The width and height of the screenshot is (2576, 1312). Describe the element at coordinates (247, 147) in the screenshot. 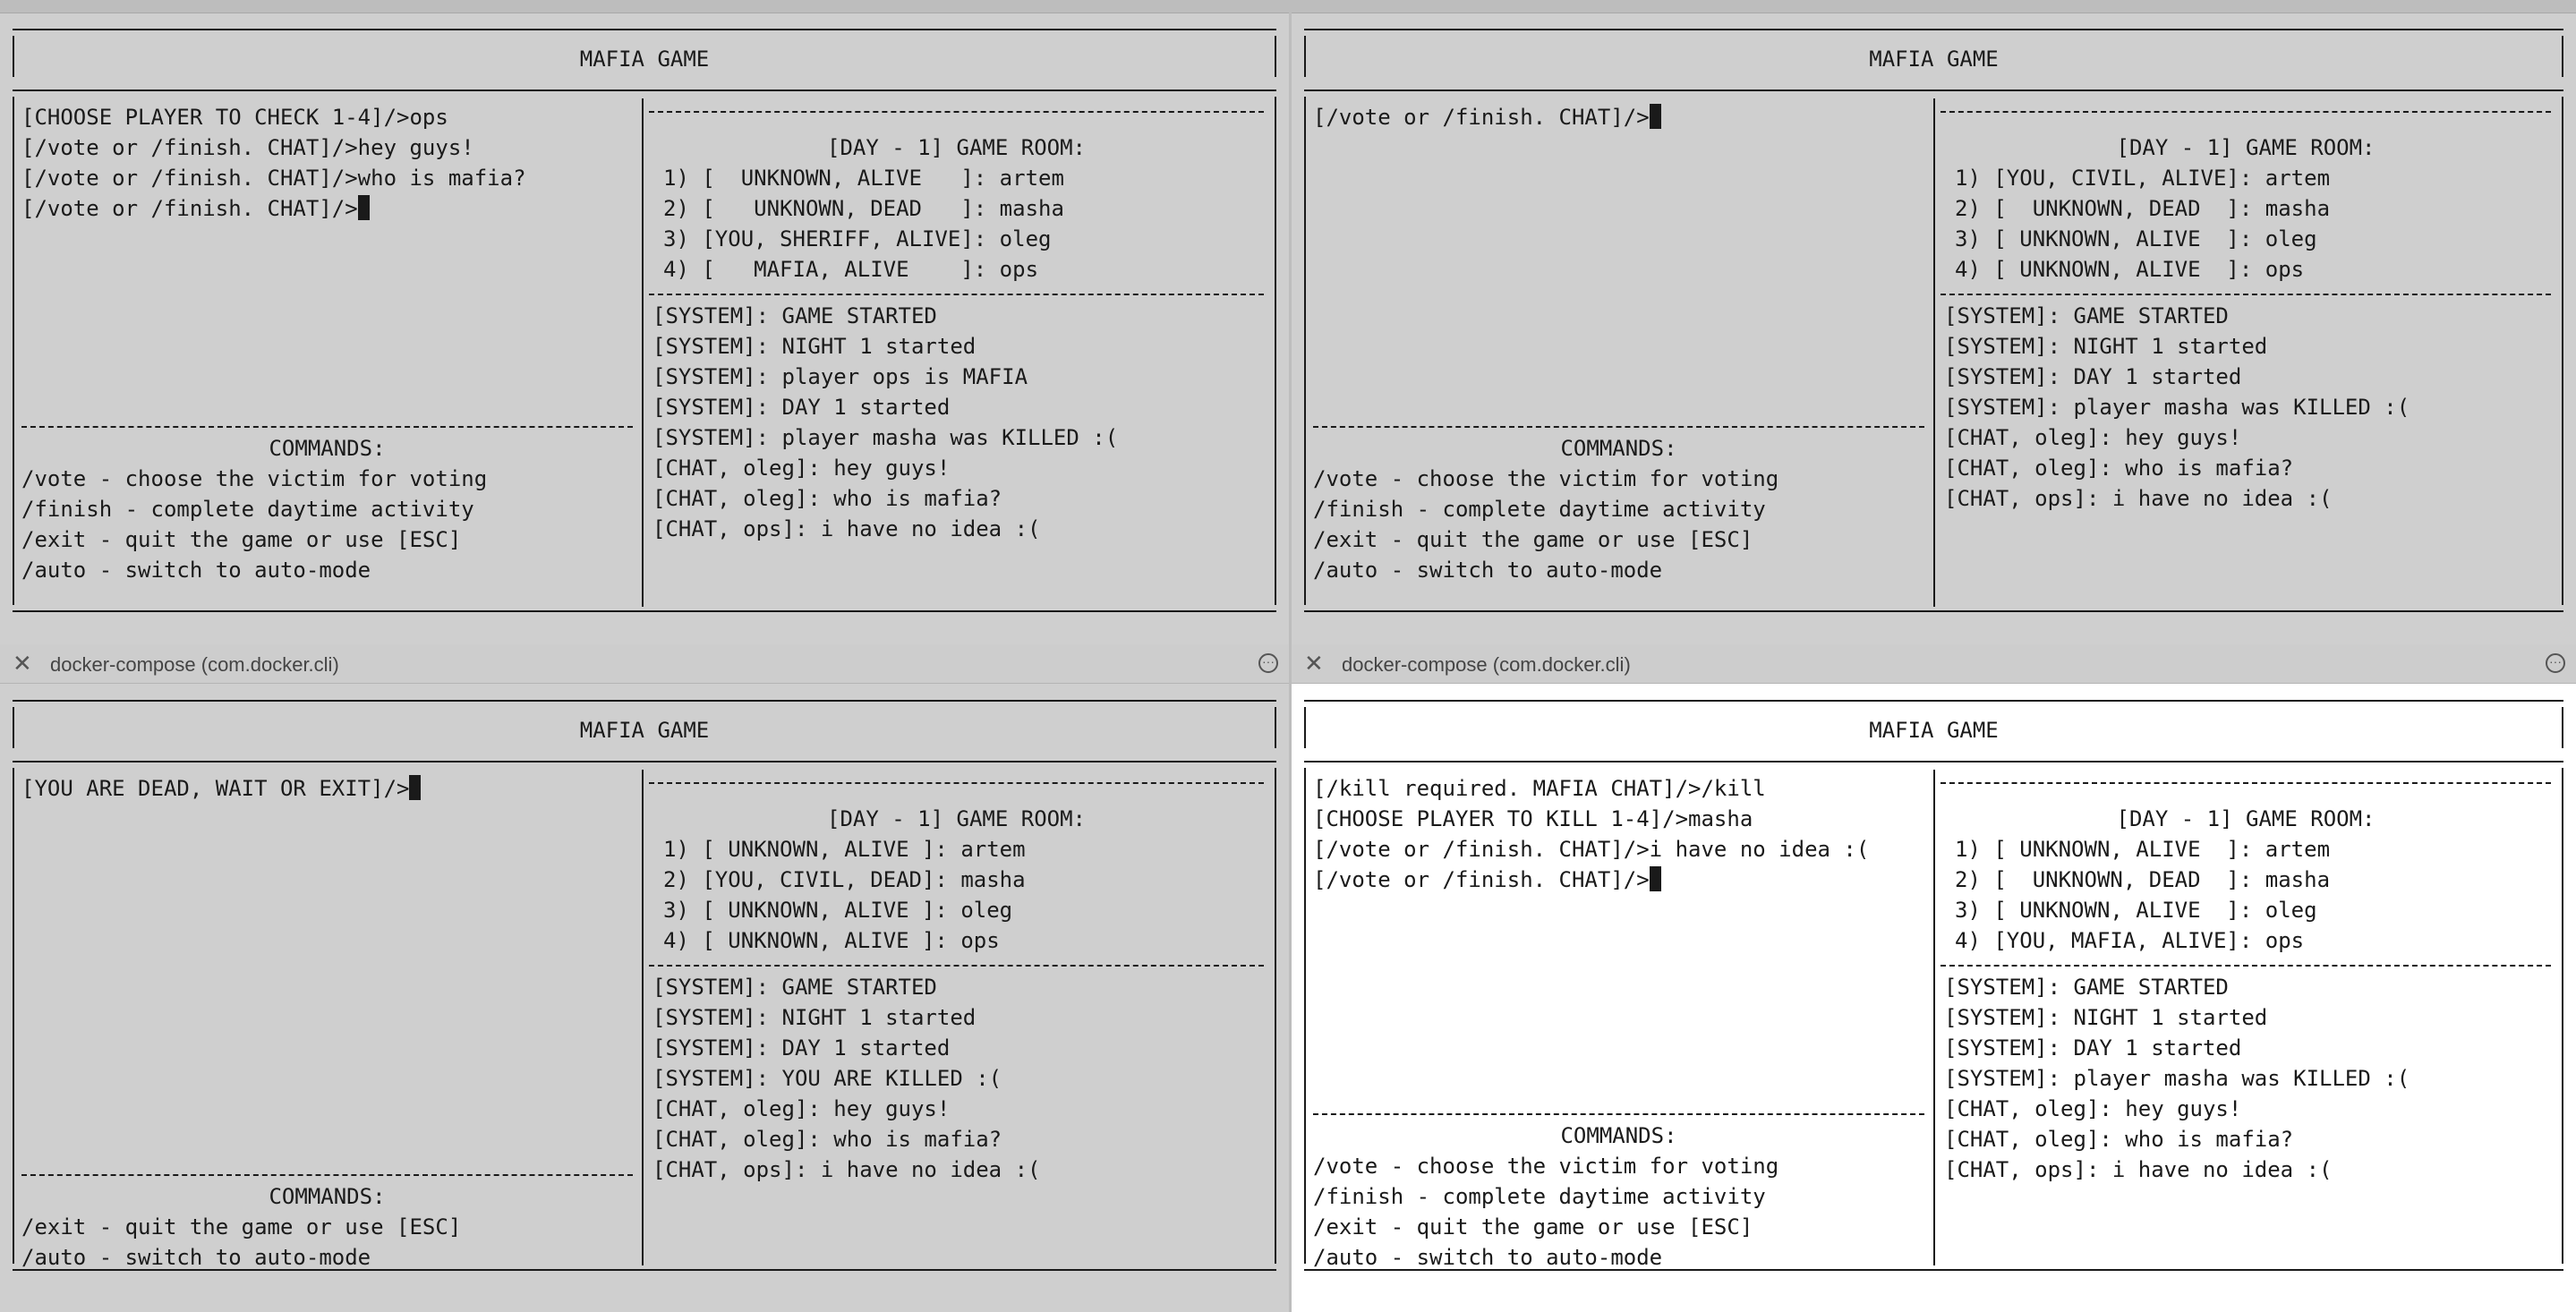

I see `input-line: [/vote or /finish. CHAT]/>hey guys!` at that location.